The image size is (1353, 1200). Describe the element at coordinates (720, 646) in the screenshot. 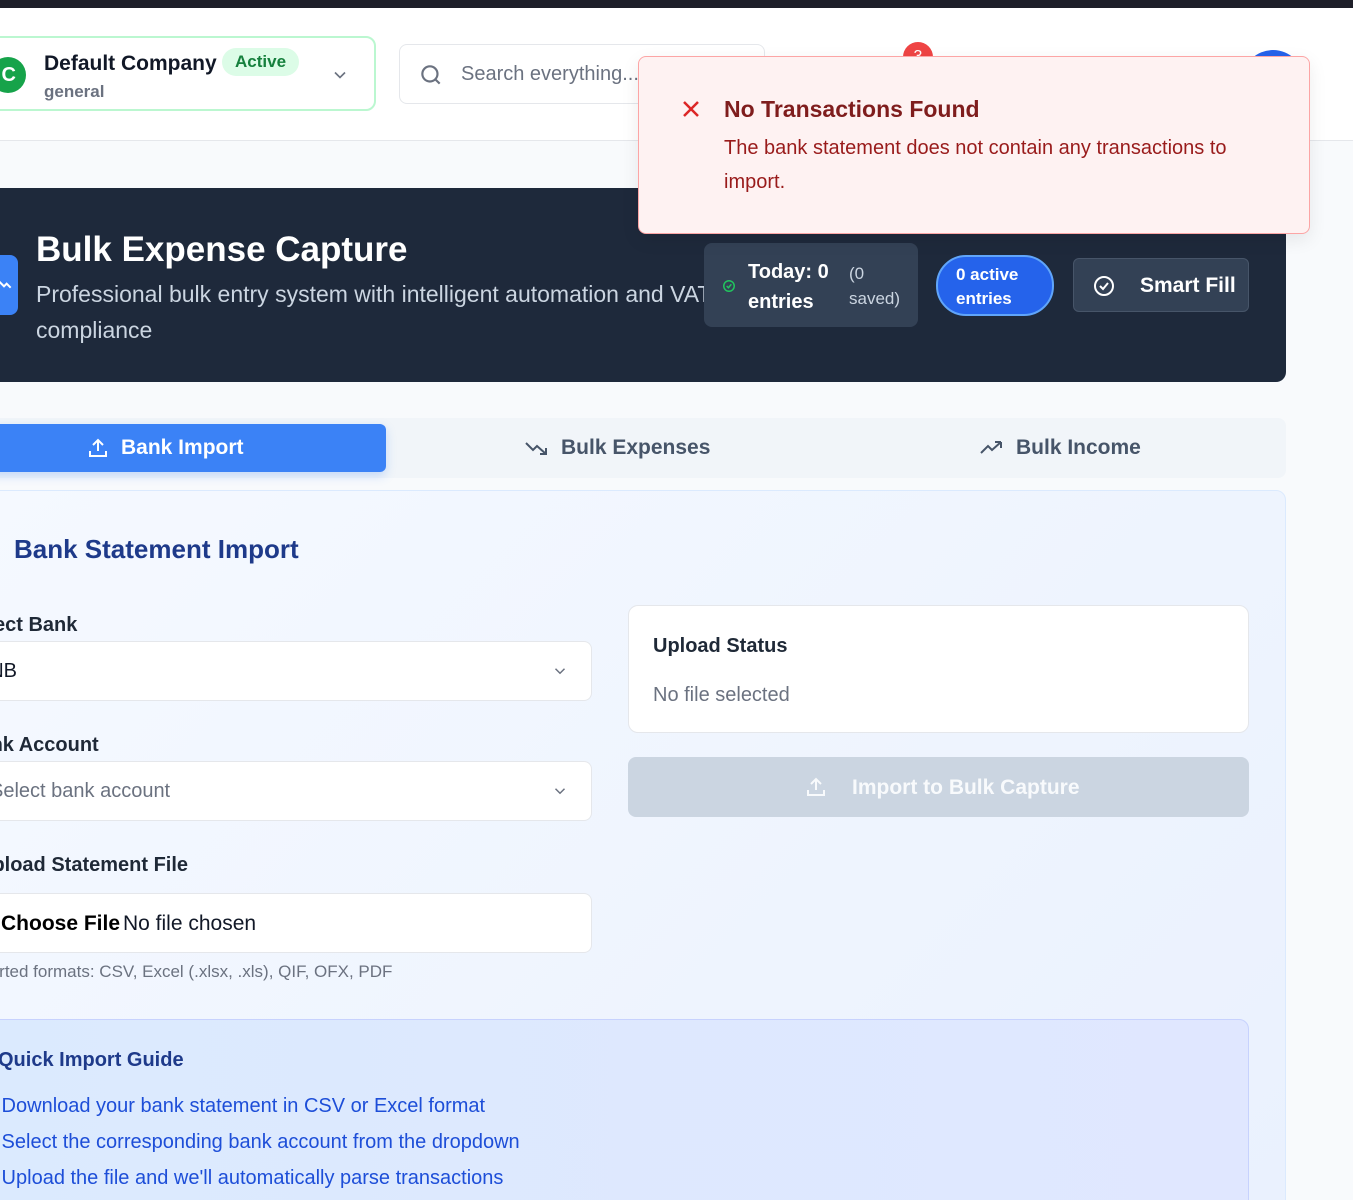

I see `upload-status-title: Upload Status` at that location.